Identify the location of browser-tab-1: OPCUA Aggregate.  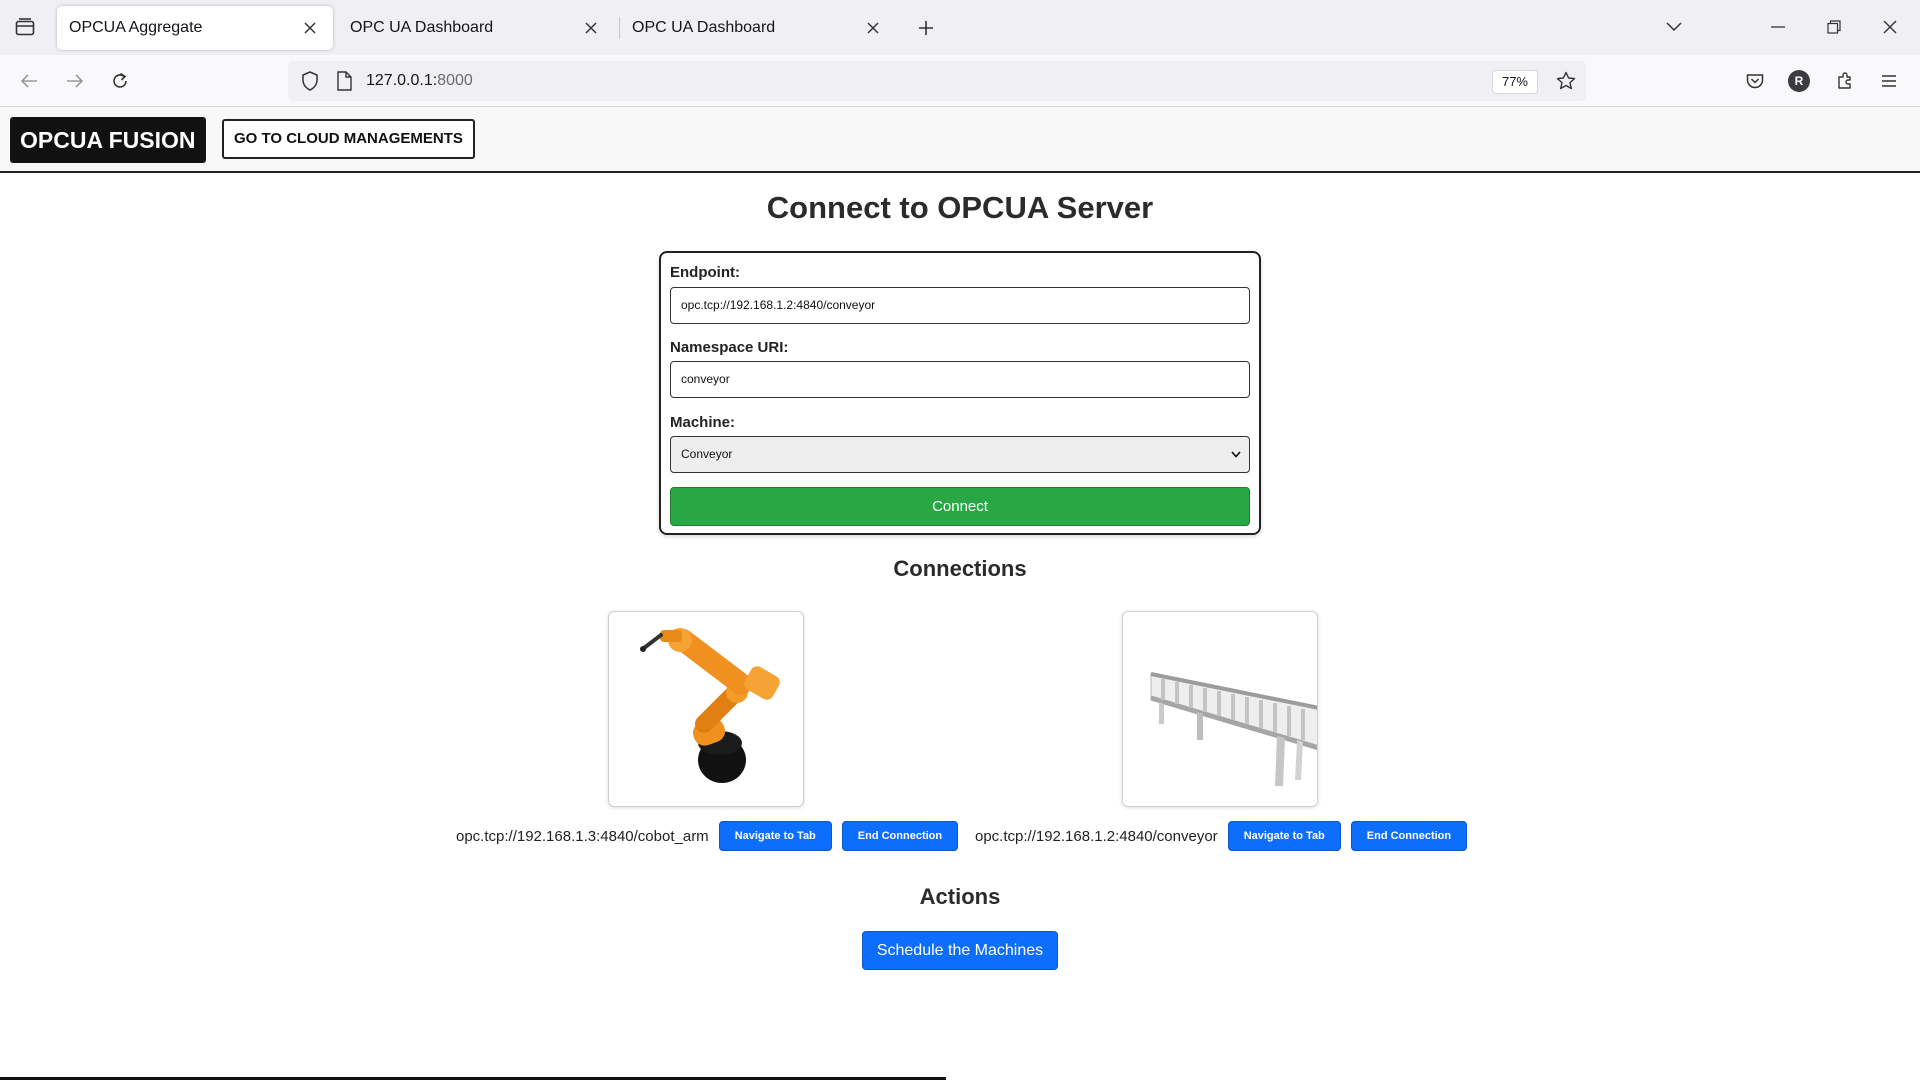
(195, 28).